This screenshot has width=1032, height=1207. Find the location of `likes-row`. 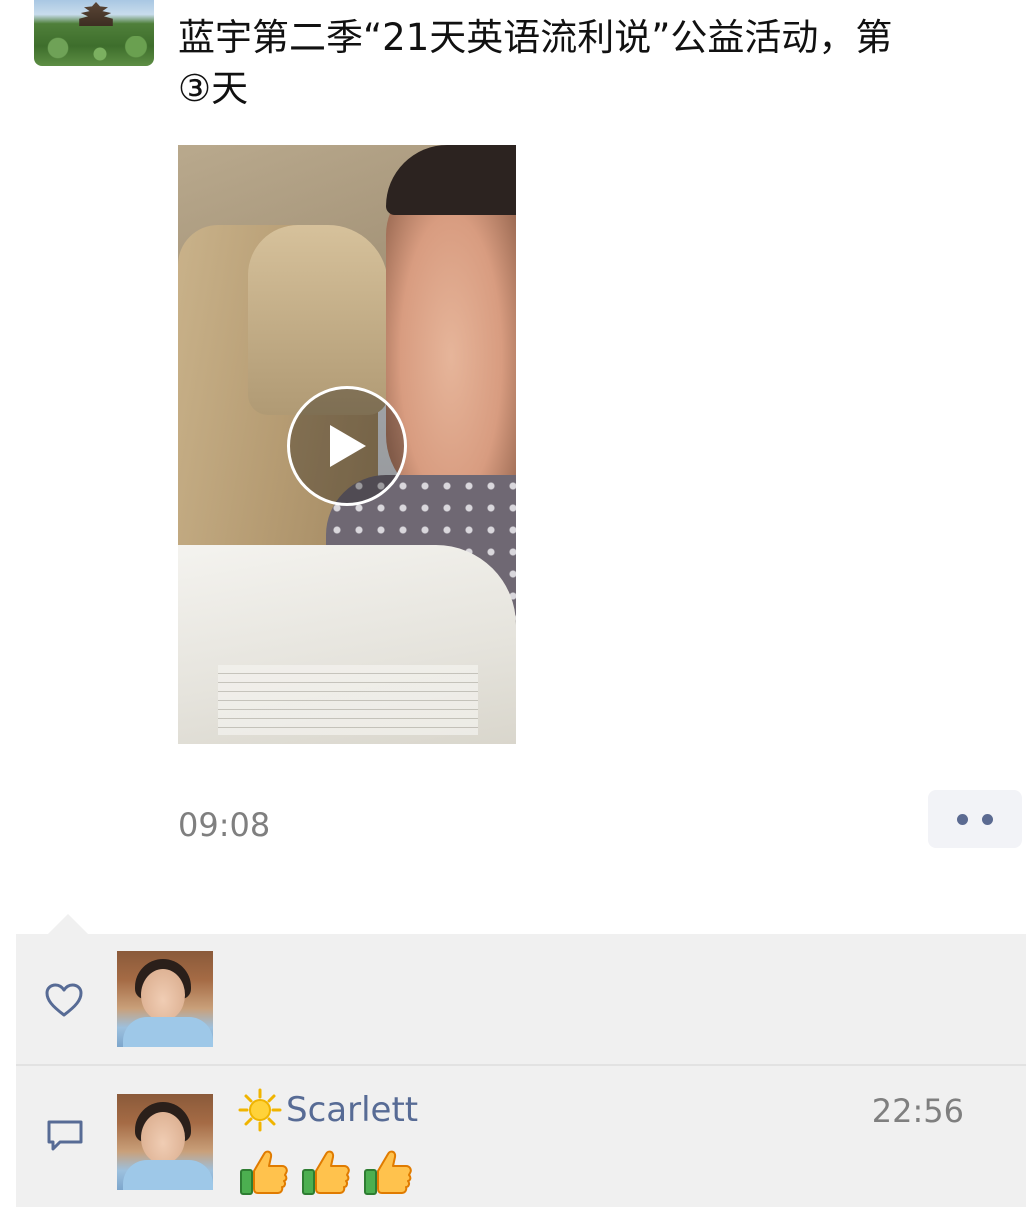

likes-row is located at coordinates (521, 999).